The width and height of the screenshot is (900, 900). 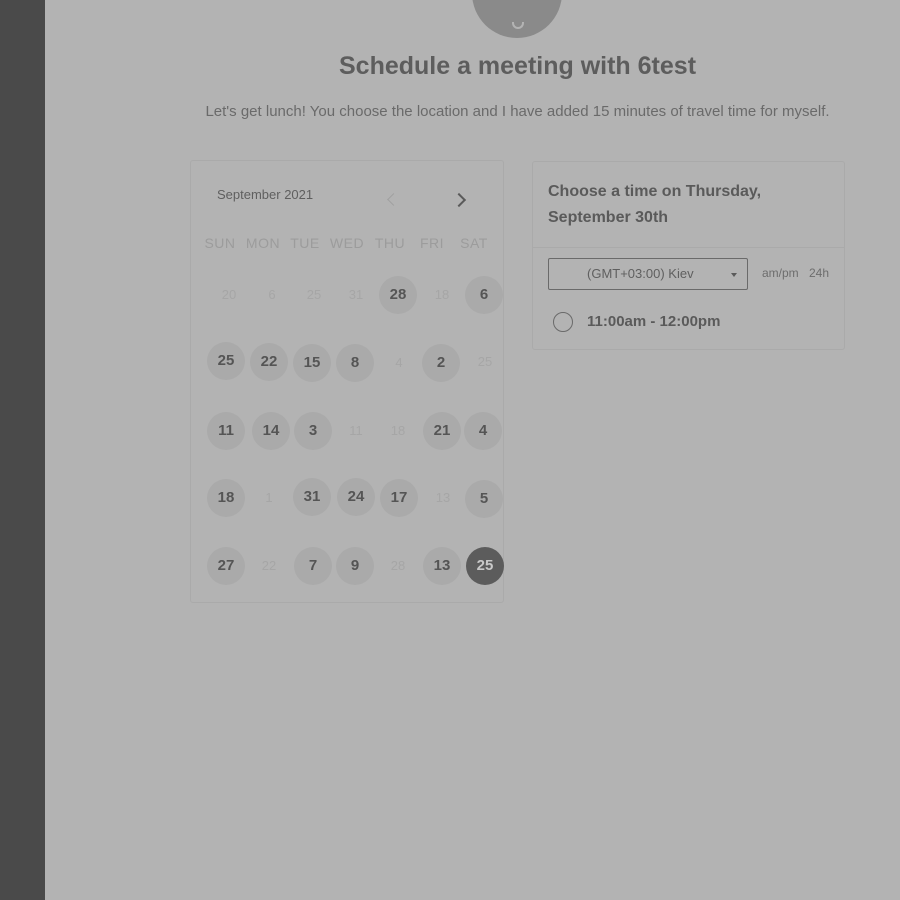 What do you see at coordinates (355, 566) in the screenshot?
I see `calendar-day: 9` at bounding box center [355, 566].